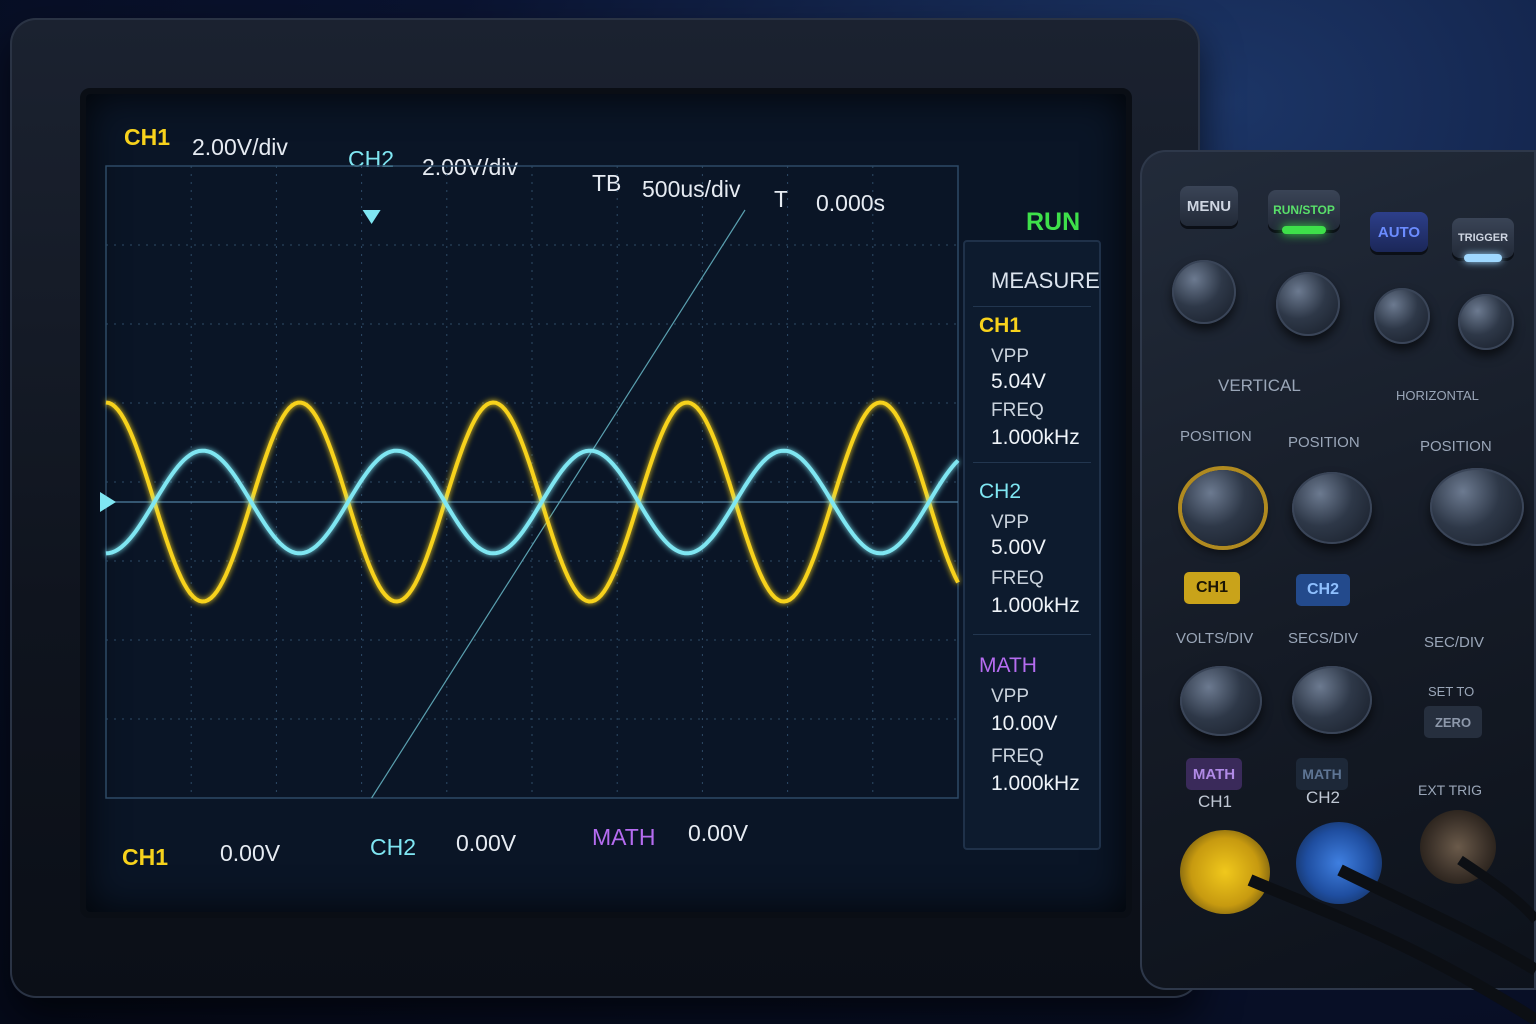  I want to click on ch2-input-label: CH2, so click(1323, 797).